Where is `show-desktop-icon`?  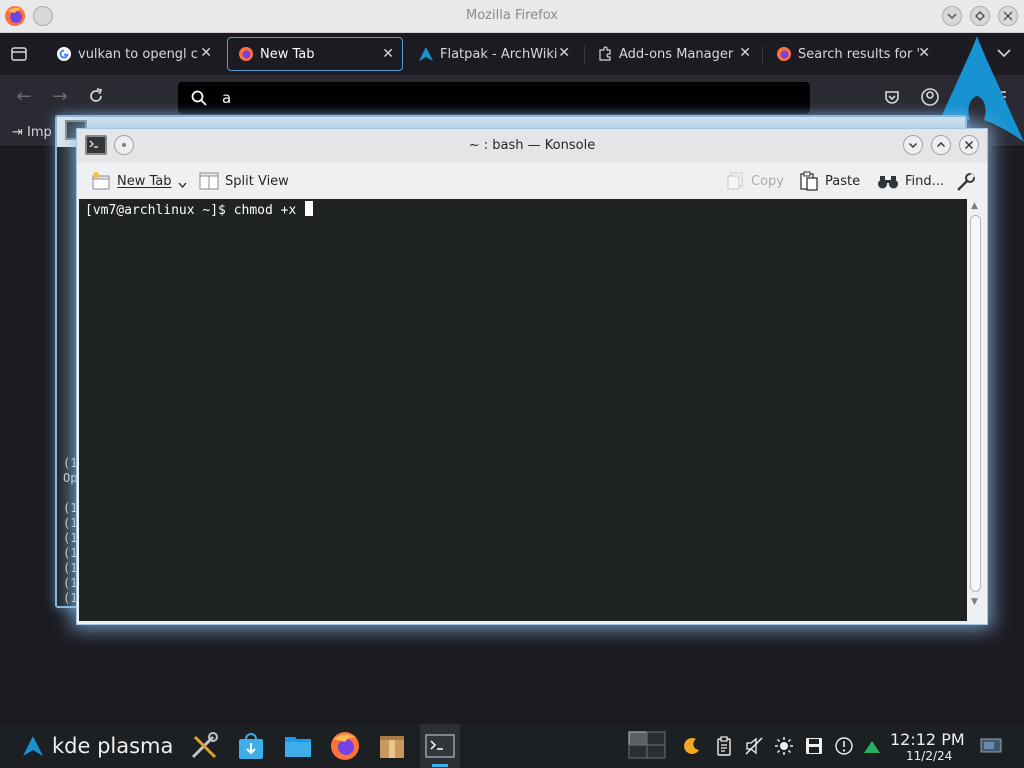 show-desktop-icon is located at coordinates (991, 746).